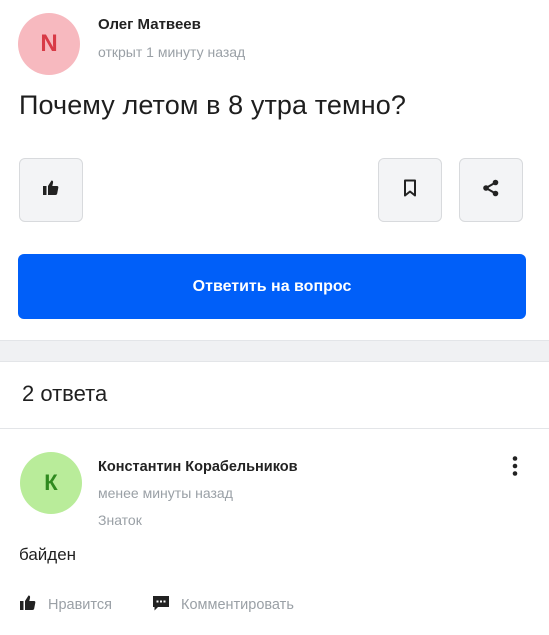  I want to click on answer-question-button: Ответить на вопрос, so click(272, 286).